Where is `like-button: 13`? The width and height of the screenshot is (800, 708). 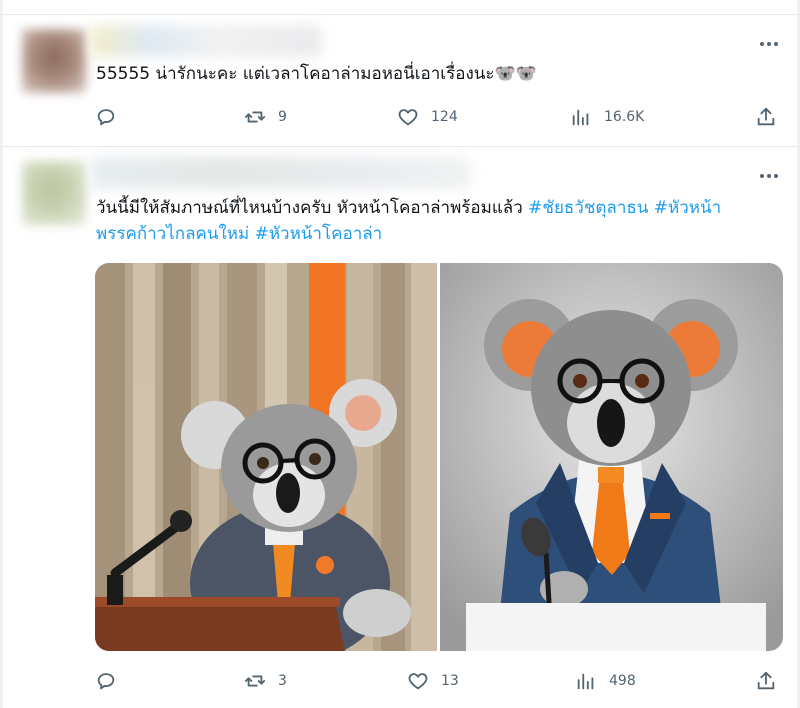 like-button: 13 is located at coordinates (433, 681).